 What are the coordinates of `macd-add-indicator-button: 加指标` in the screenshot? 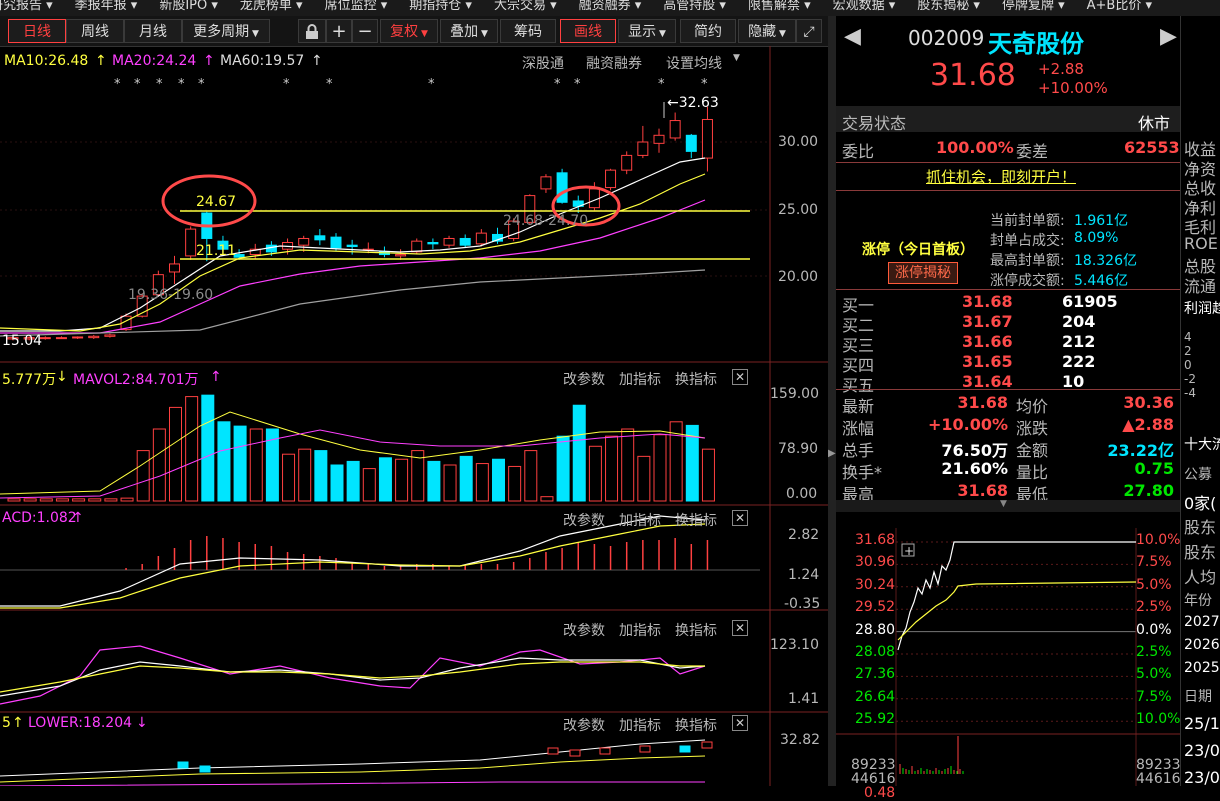 It's located at (640, 520).